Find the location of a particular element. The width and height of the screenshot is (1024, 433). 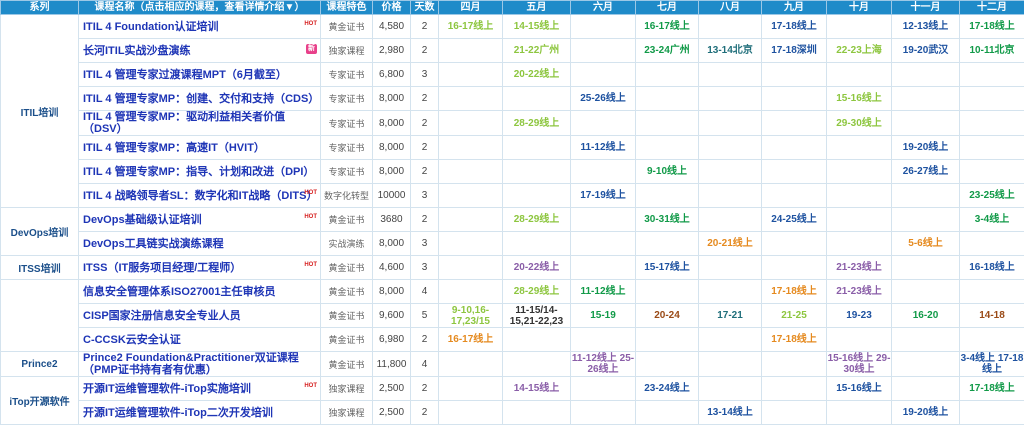

month-session-cell: 23-24广州 is located at coordinates (667, 50).